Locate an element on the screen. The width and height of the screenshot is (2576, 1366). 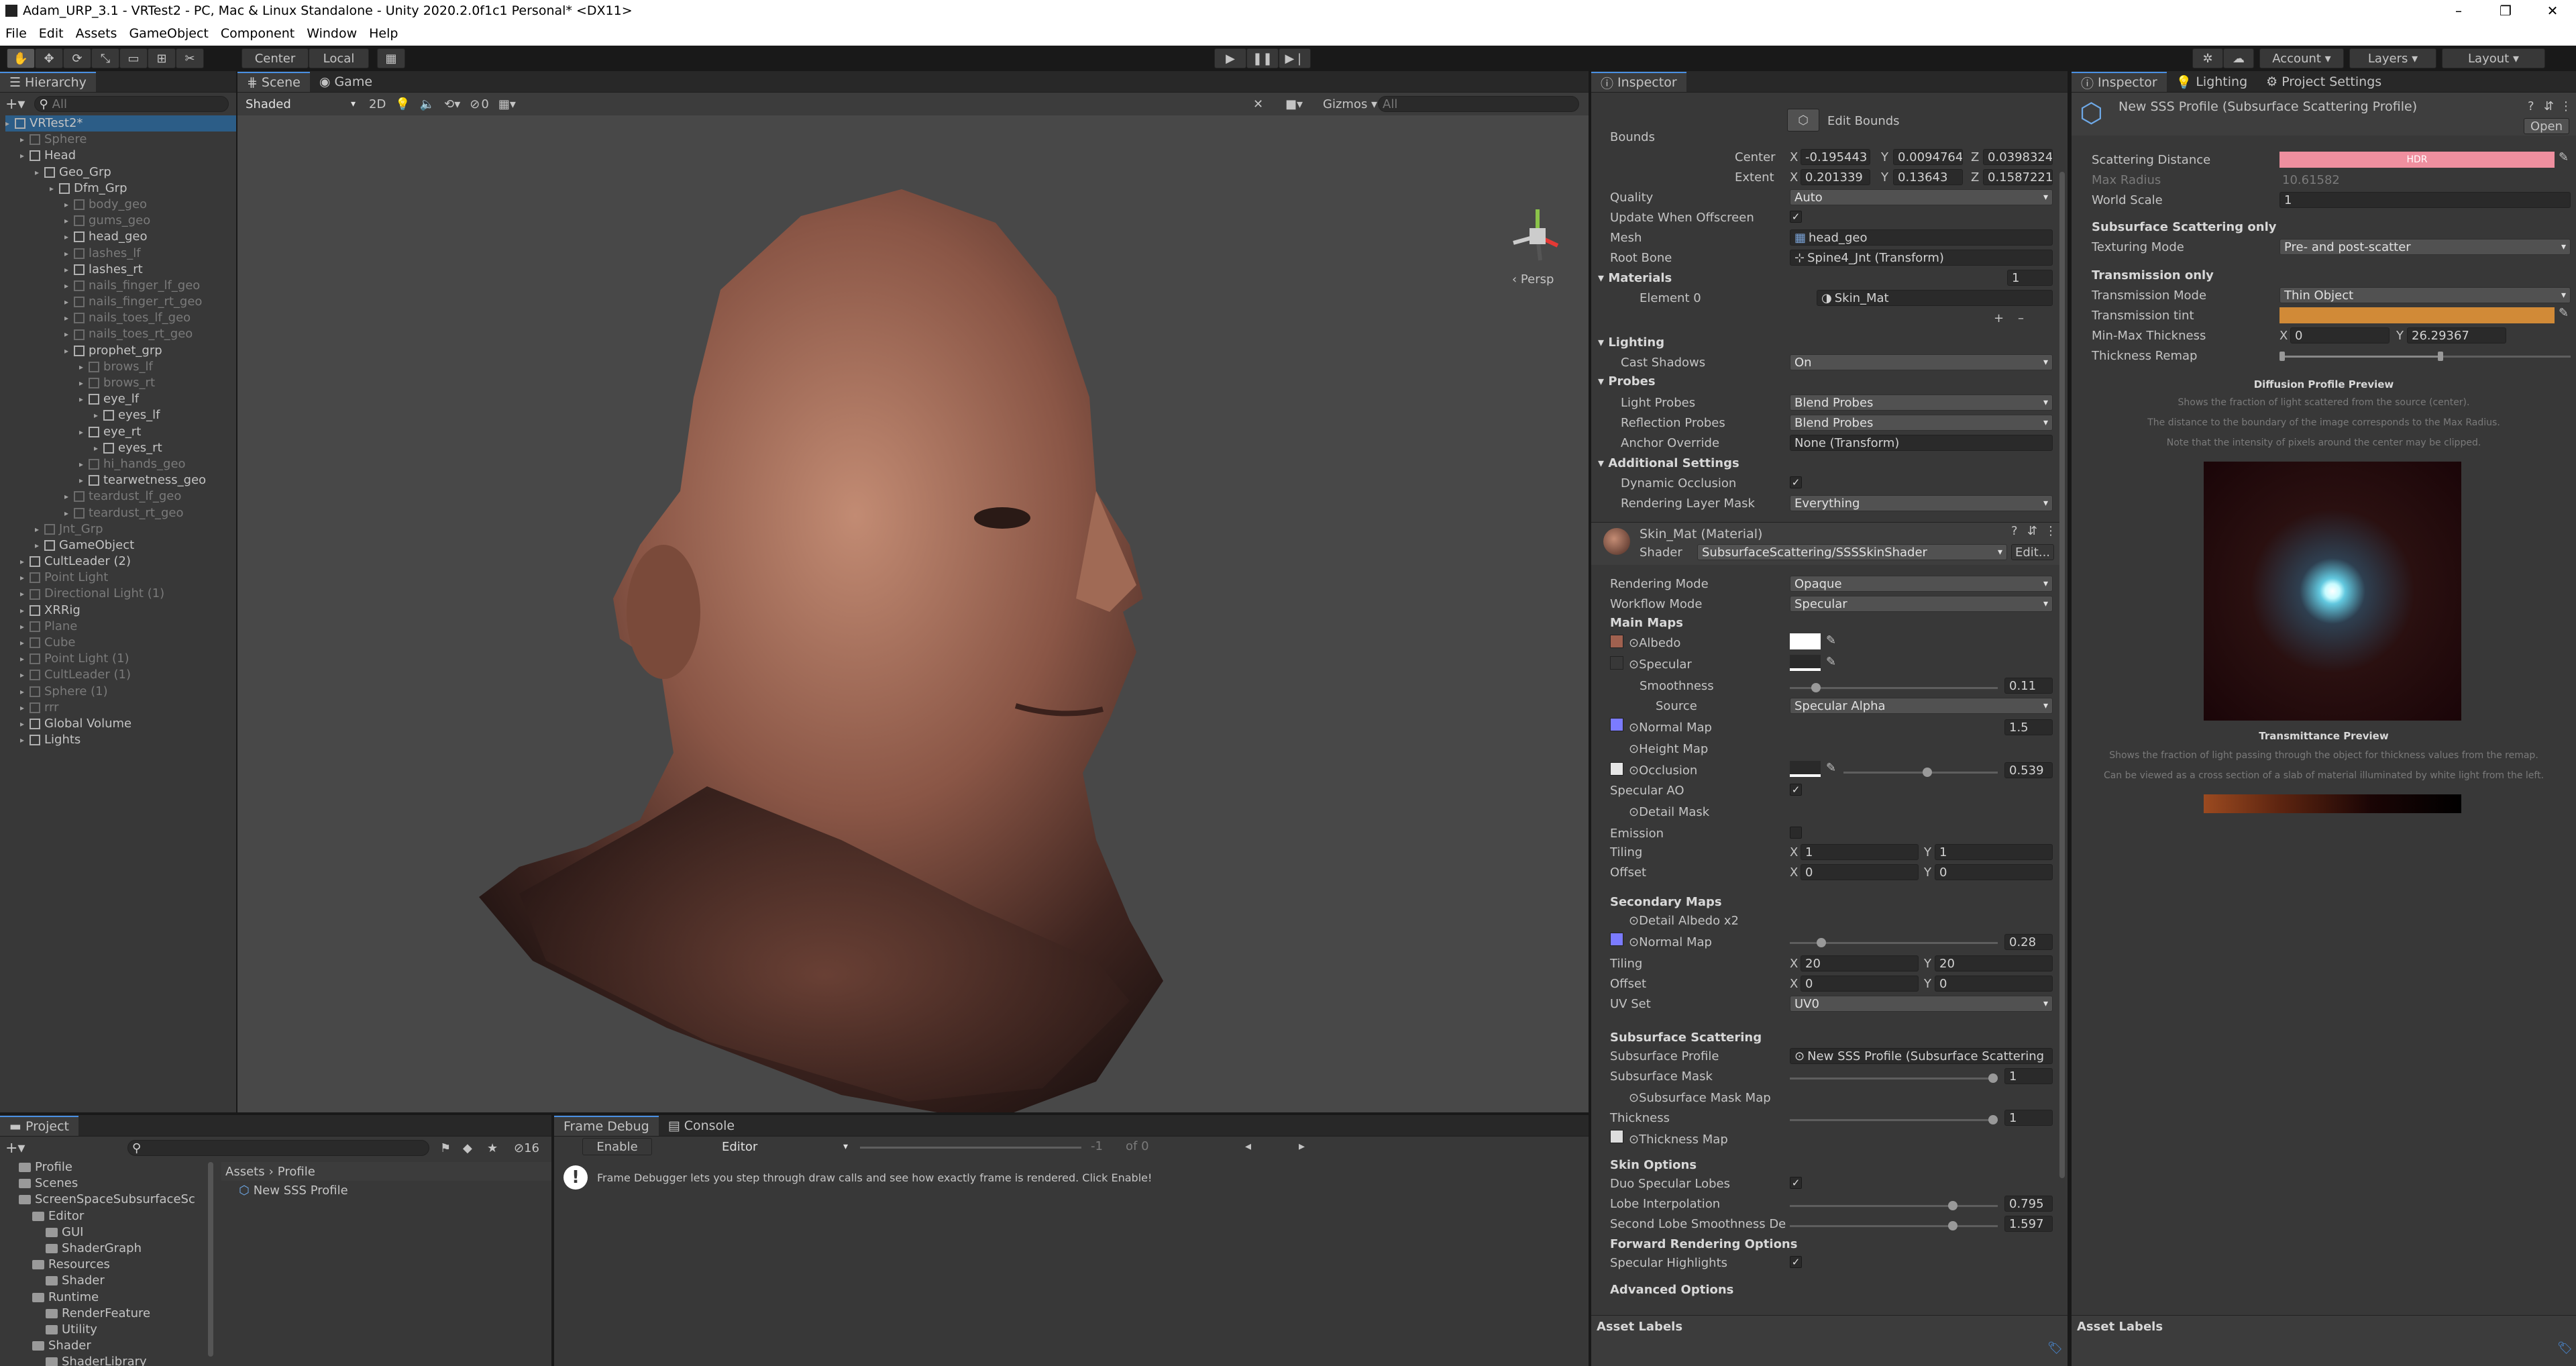
hierarchy-item: ▸ tearwetness_geo is located at coordinates (120, 480).